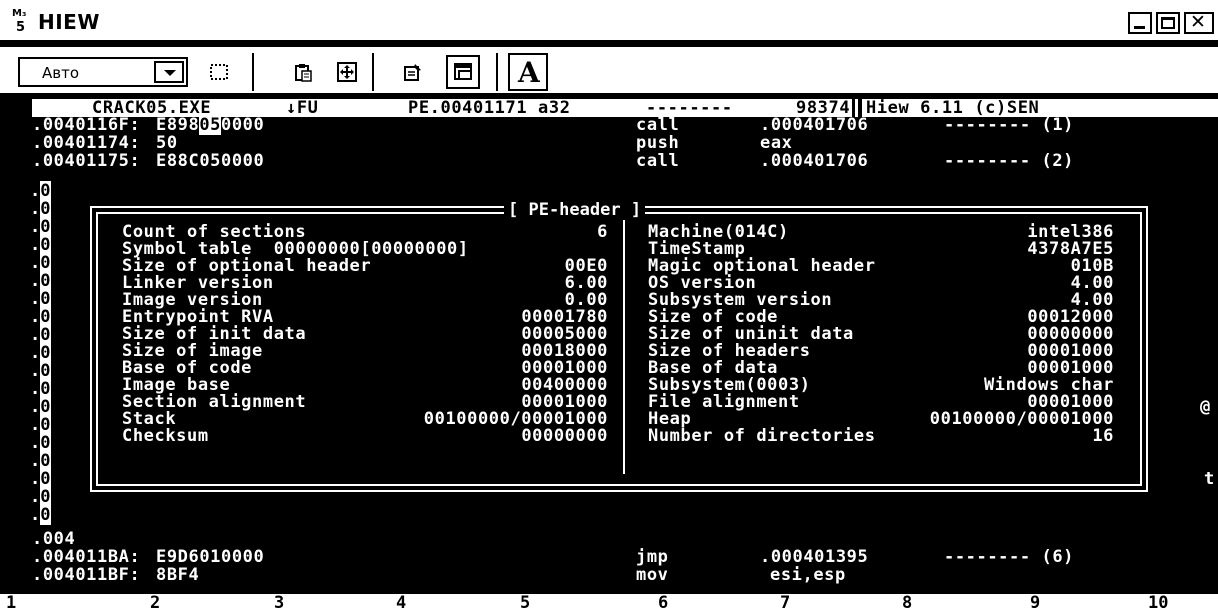  I want to click on toolbar: Авто A, so click(609, 70).